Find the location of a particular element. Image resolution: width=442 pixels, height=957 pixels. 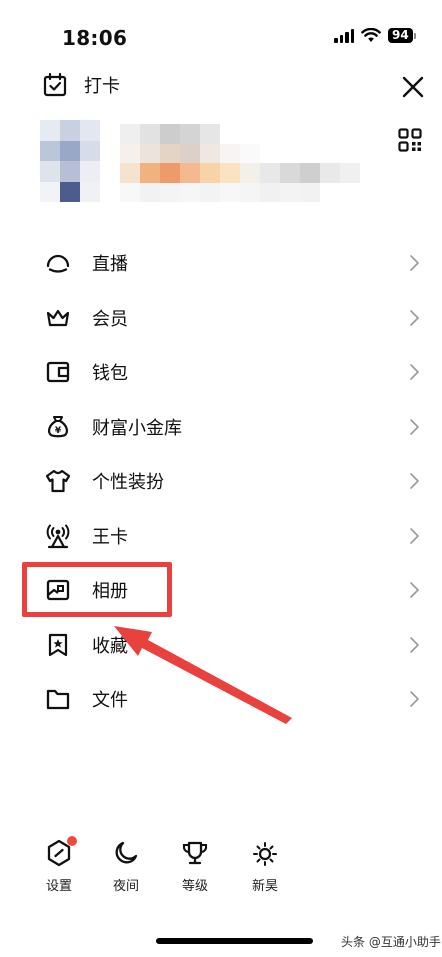

trophy-icon is located at coordinates (195, 853).